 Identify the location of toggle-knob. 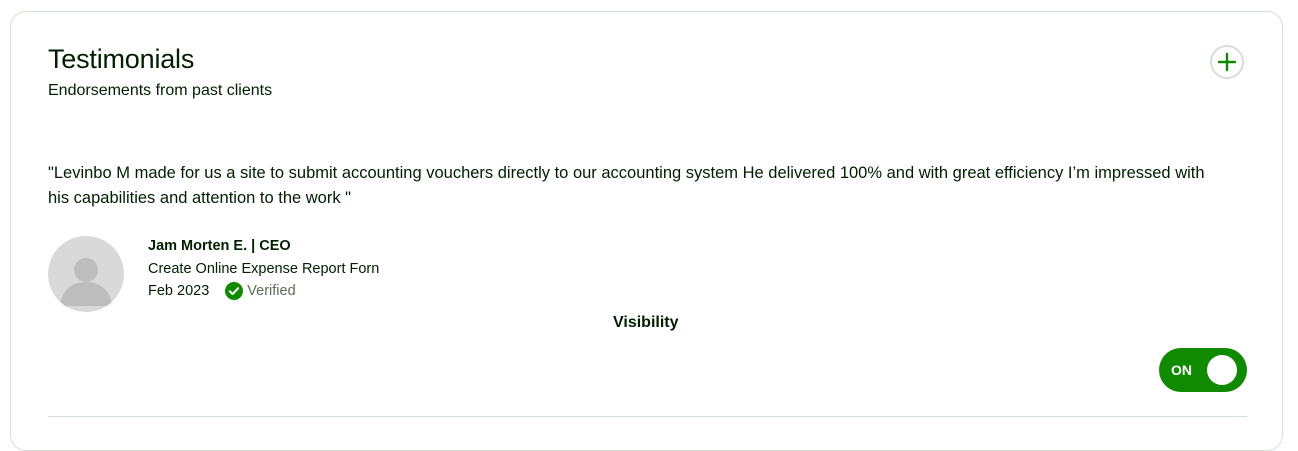
(1222, 370).